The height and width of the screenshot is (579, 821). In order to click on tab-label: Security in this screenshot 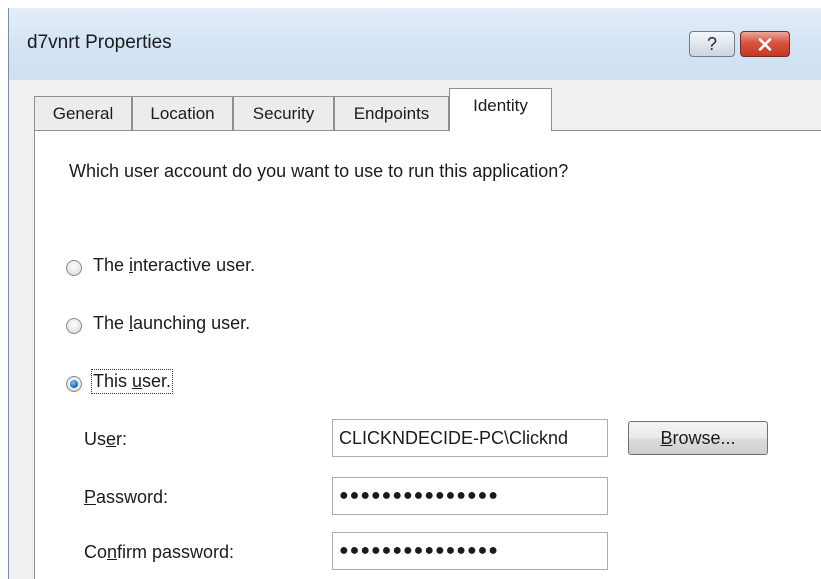, I will do `click(283, 113)`.